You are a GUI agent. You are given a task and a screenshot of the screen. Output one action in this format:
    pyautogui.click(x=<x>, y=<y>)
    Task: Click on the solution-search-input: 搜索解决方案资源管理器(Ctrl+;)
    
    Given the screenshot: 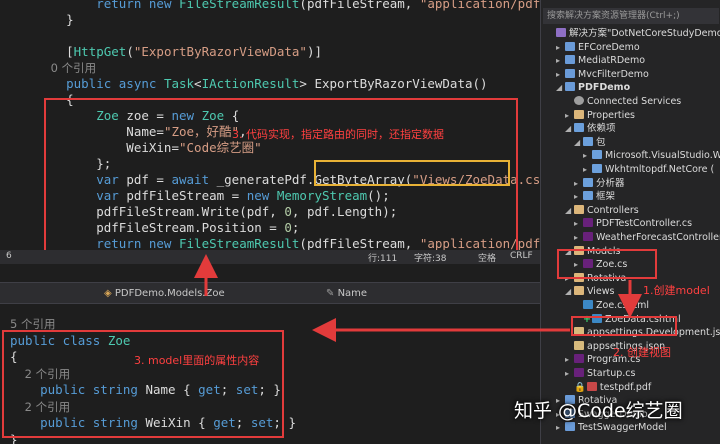 What is the action you would take?
    pyautogui.click(x=631, y=16)
    